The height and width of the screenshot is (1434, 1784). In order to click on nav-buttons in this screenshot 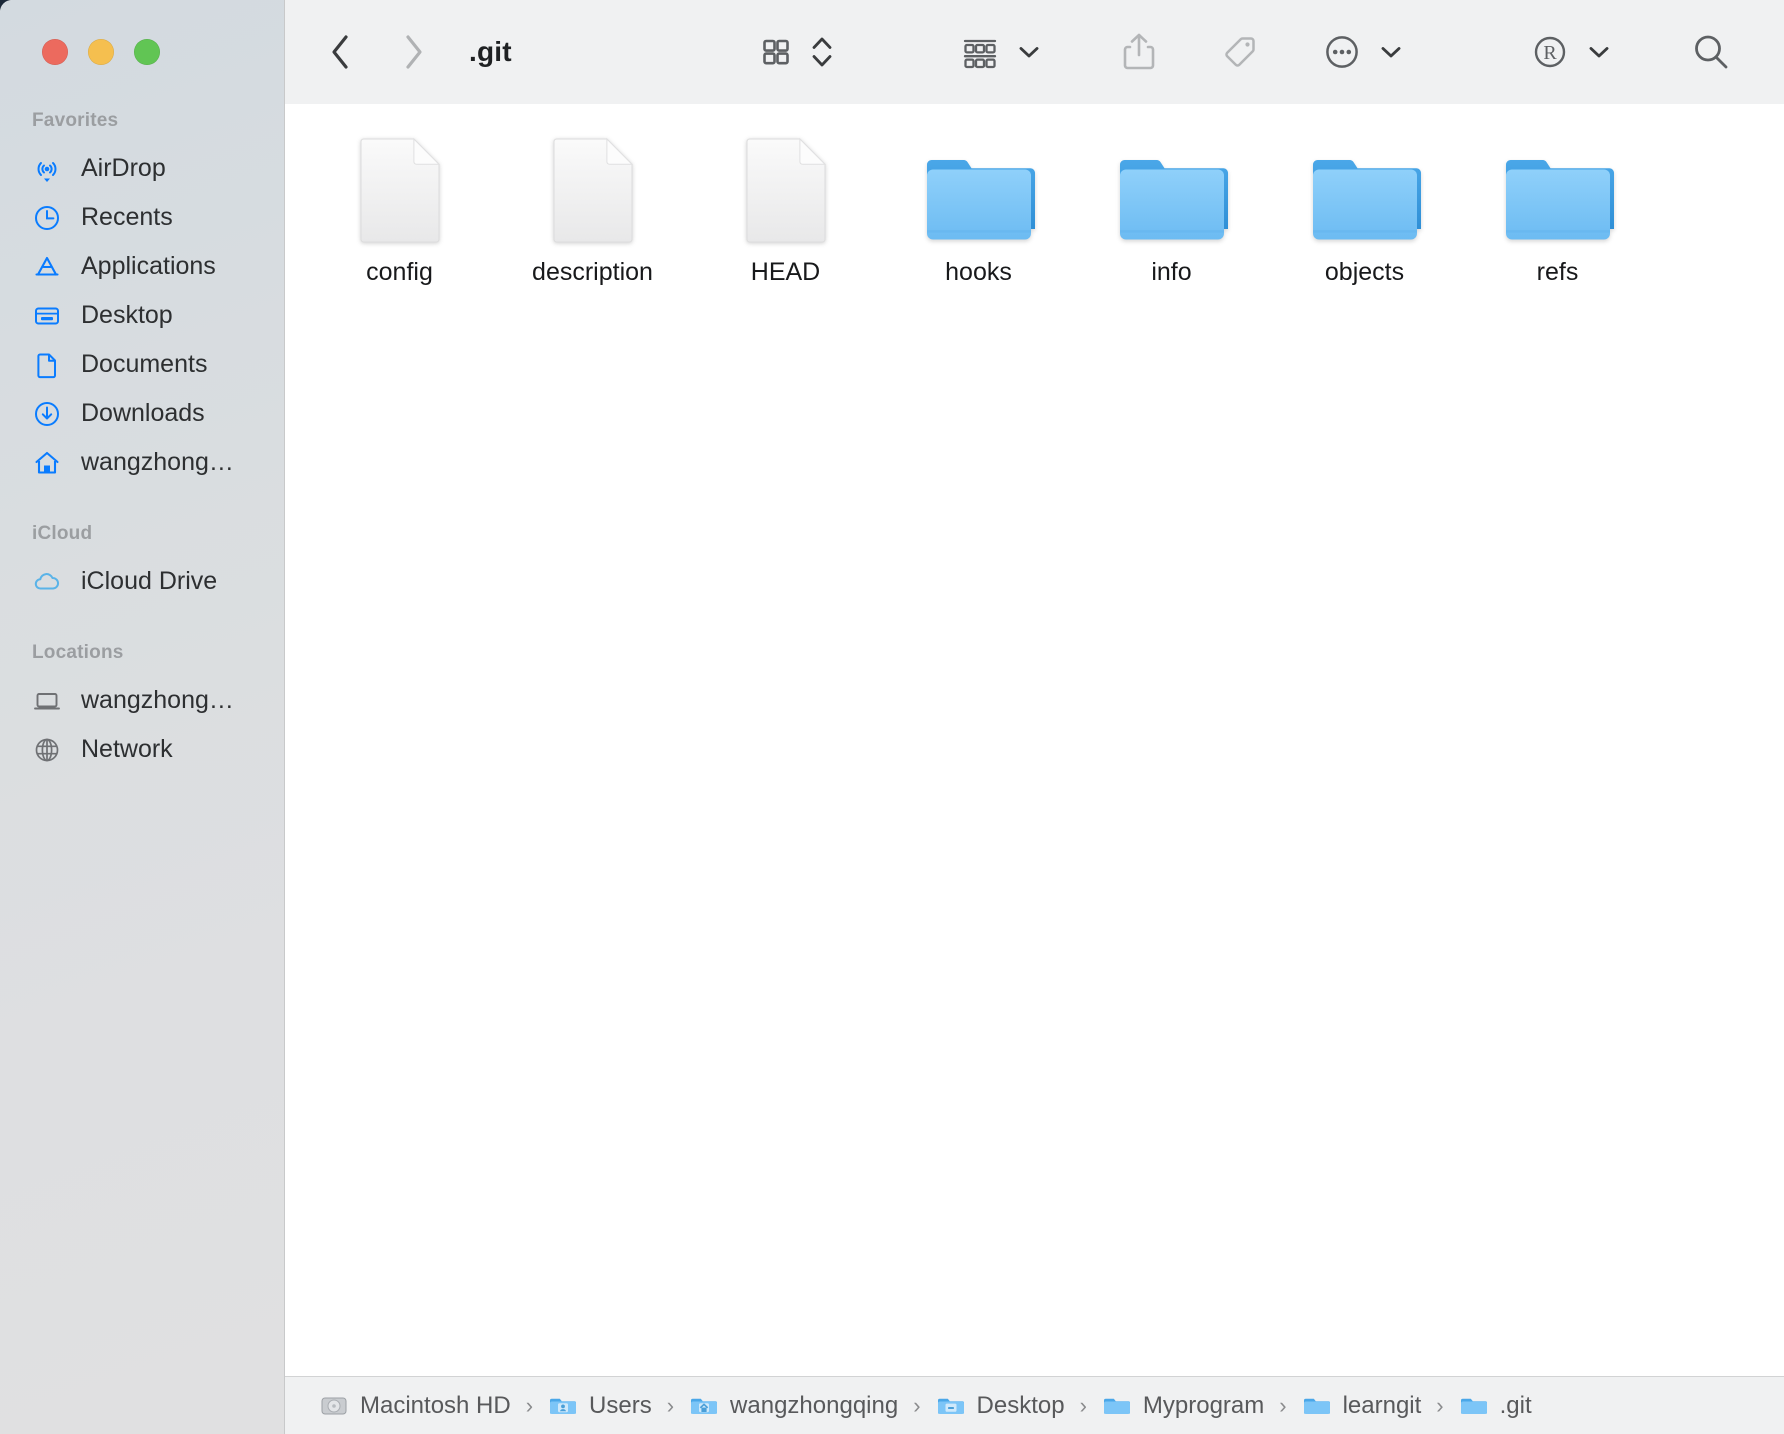, I will do `click(377, 52)`.